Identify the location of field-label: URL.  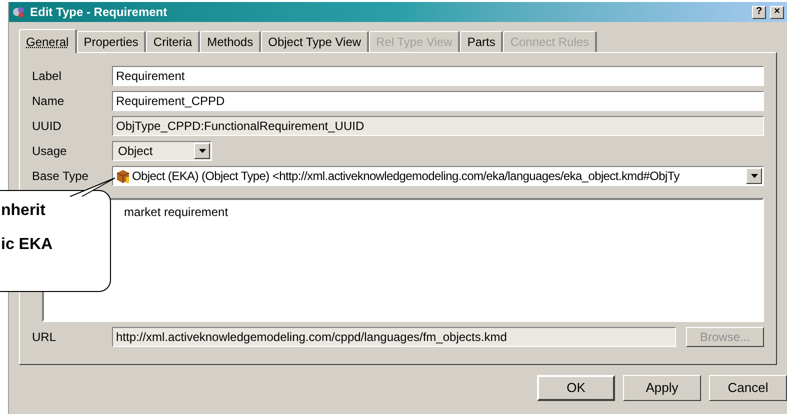
(45, 337).